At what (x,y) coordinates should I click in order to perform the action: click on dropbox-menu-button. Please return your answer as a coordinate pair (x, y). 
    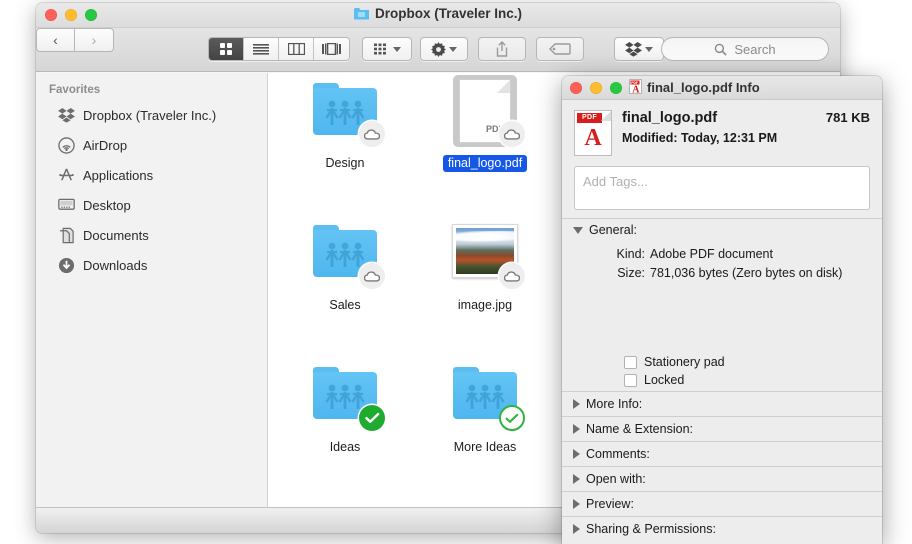
    Looking at the image, I should click on (639, 49).